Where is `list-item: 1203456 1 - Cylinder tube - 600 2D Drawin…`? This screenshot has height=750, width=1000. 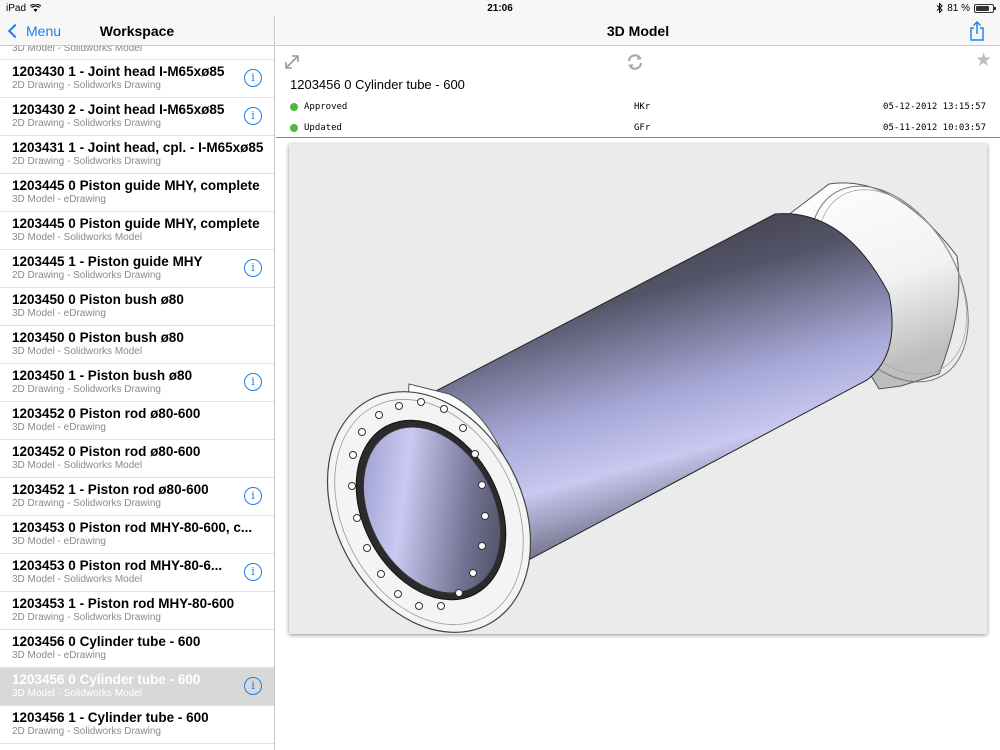
list-item: 1203456 1 - Cylinder tube - 600 2D Drawin… is located at coordinates (137, 725).